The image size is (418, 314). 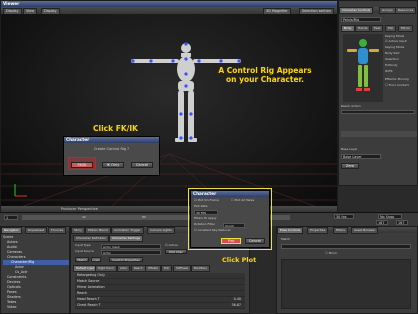 I want to click on annotation-fkik: Click FK/IK, so click(x=115, y=128).